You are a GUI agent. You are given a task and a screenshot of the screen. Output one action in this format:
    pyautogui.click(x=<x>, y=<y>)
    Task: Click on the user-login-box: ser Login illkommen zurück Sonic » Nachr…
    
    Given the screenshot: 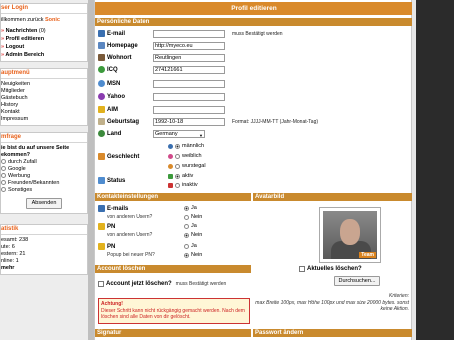 What is the action you would take?
    pyautogui.click(x=44, y=32)
    